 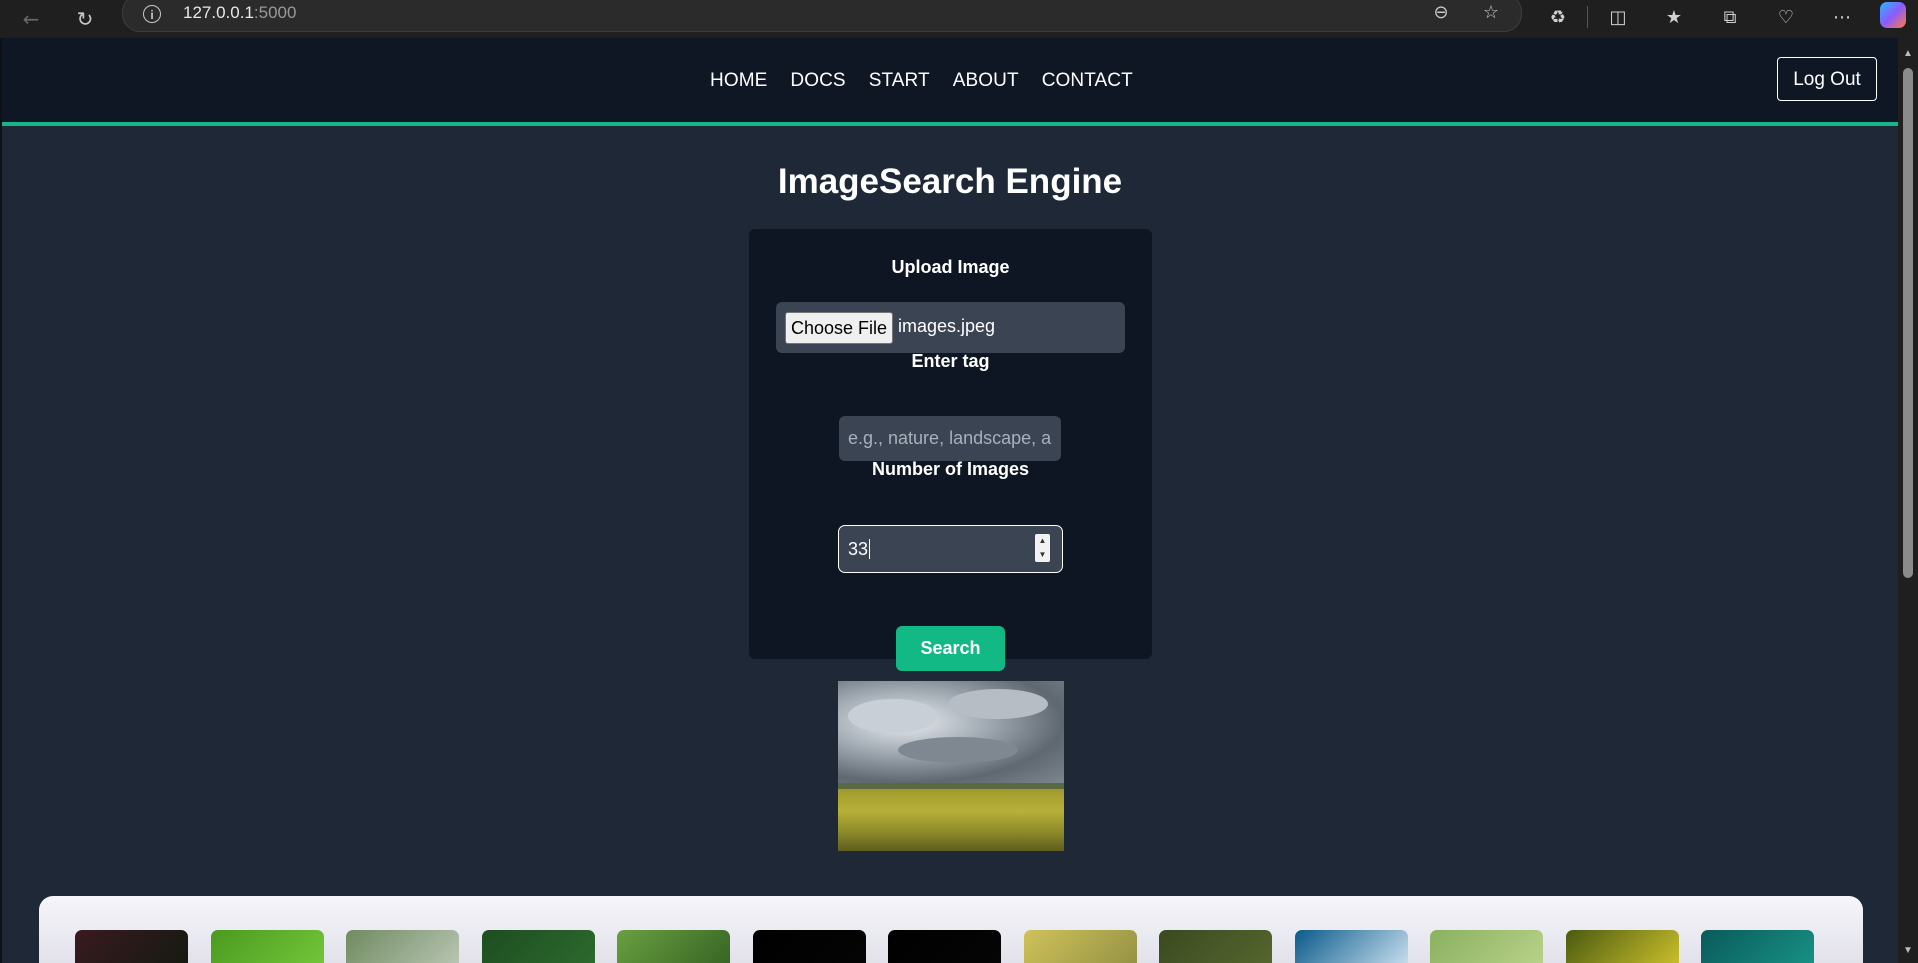 I want to click on url-text: 127.0.0.1:5000, so click(x=239, y=13).